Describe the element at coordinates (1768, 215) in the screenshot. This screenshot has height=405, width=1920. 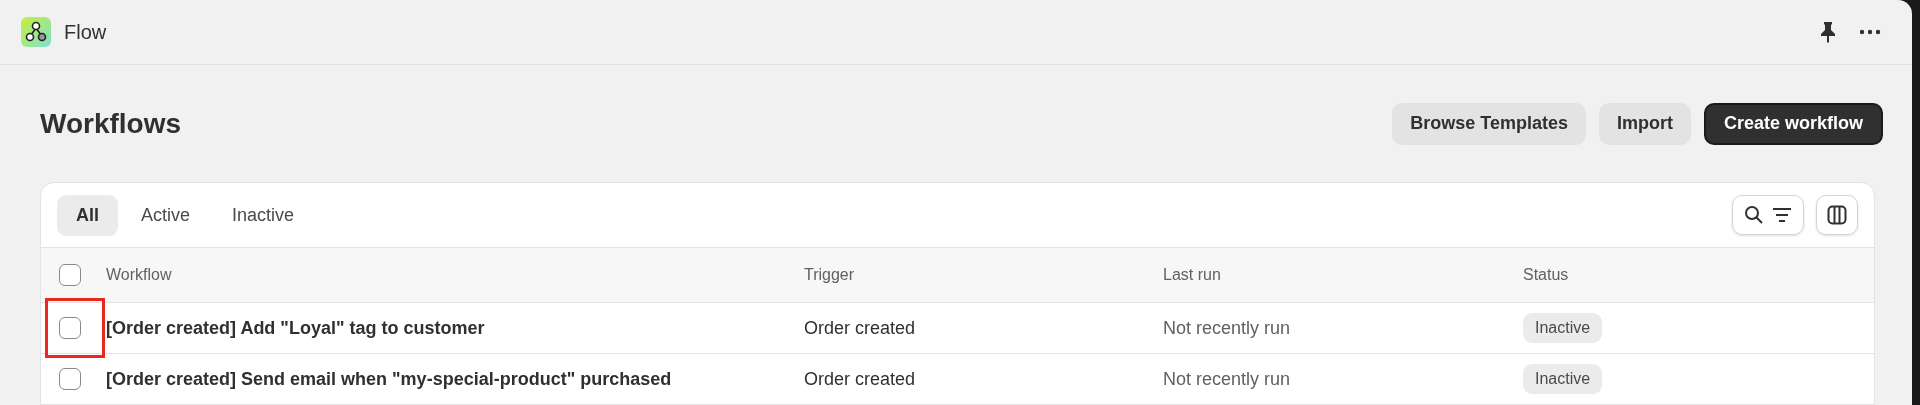
I see `search-filter-button` at that location.